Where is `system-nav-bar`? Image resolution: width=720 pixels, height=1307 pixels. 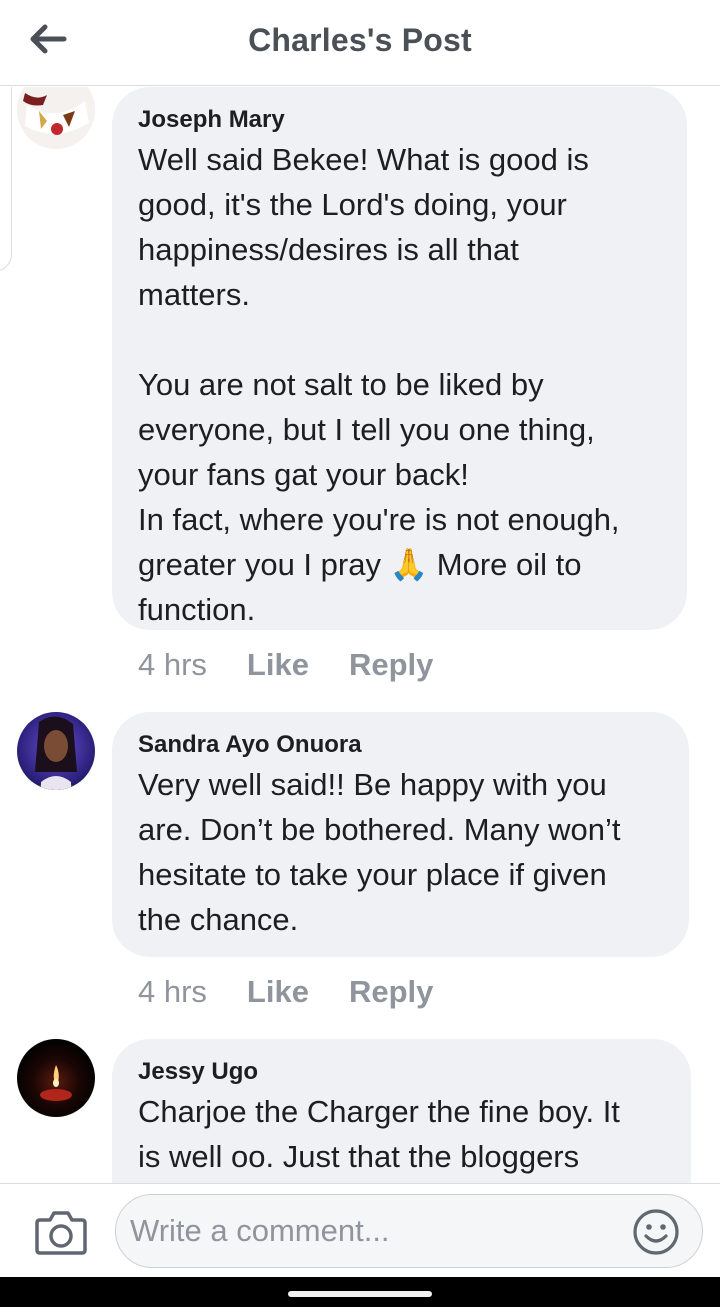 system-nav-bar is located at coordinates (360, 1292).